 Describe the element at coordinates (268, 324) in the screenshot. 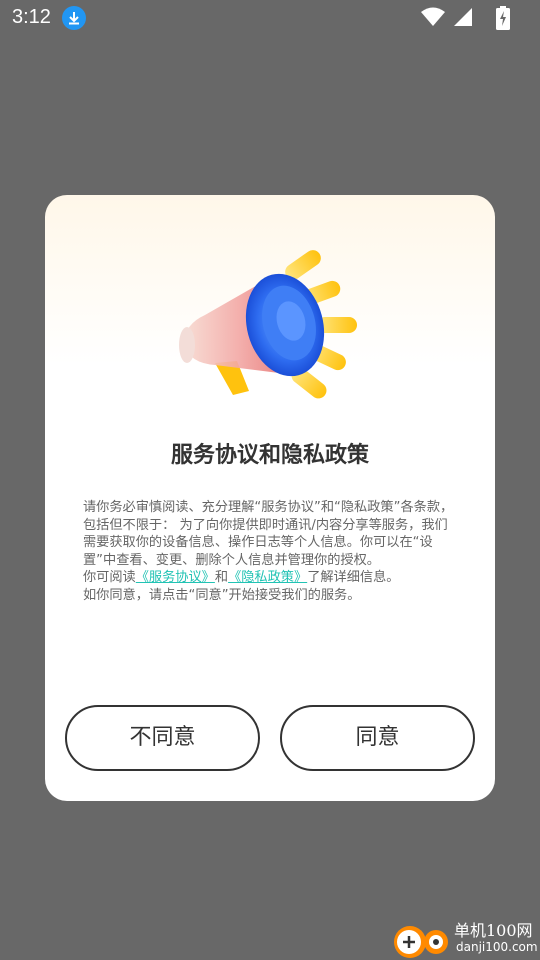

I see `megaphone-illustration` at that location.